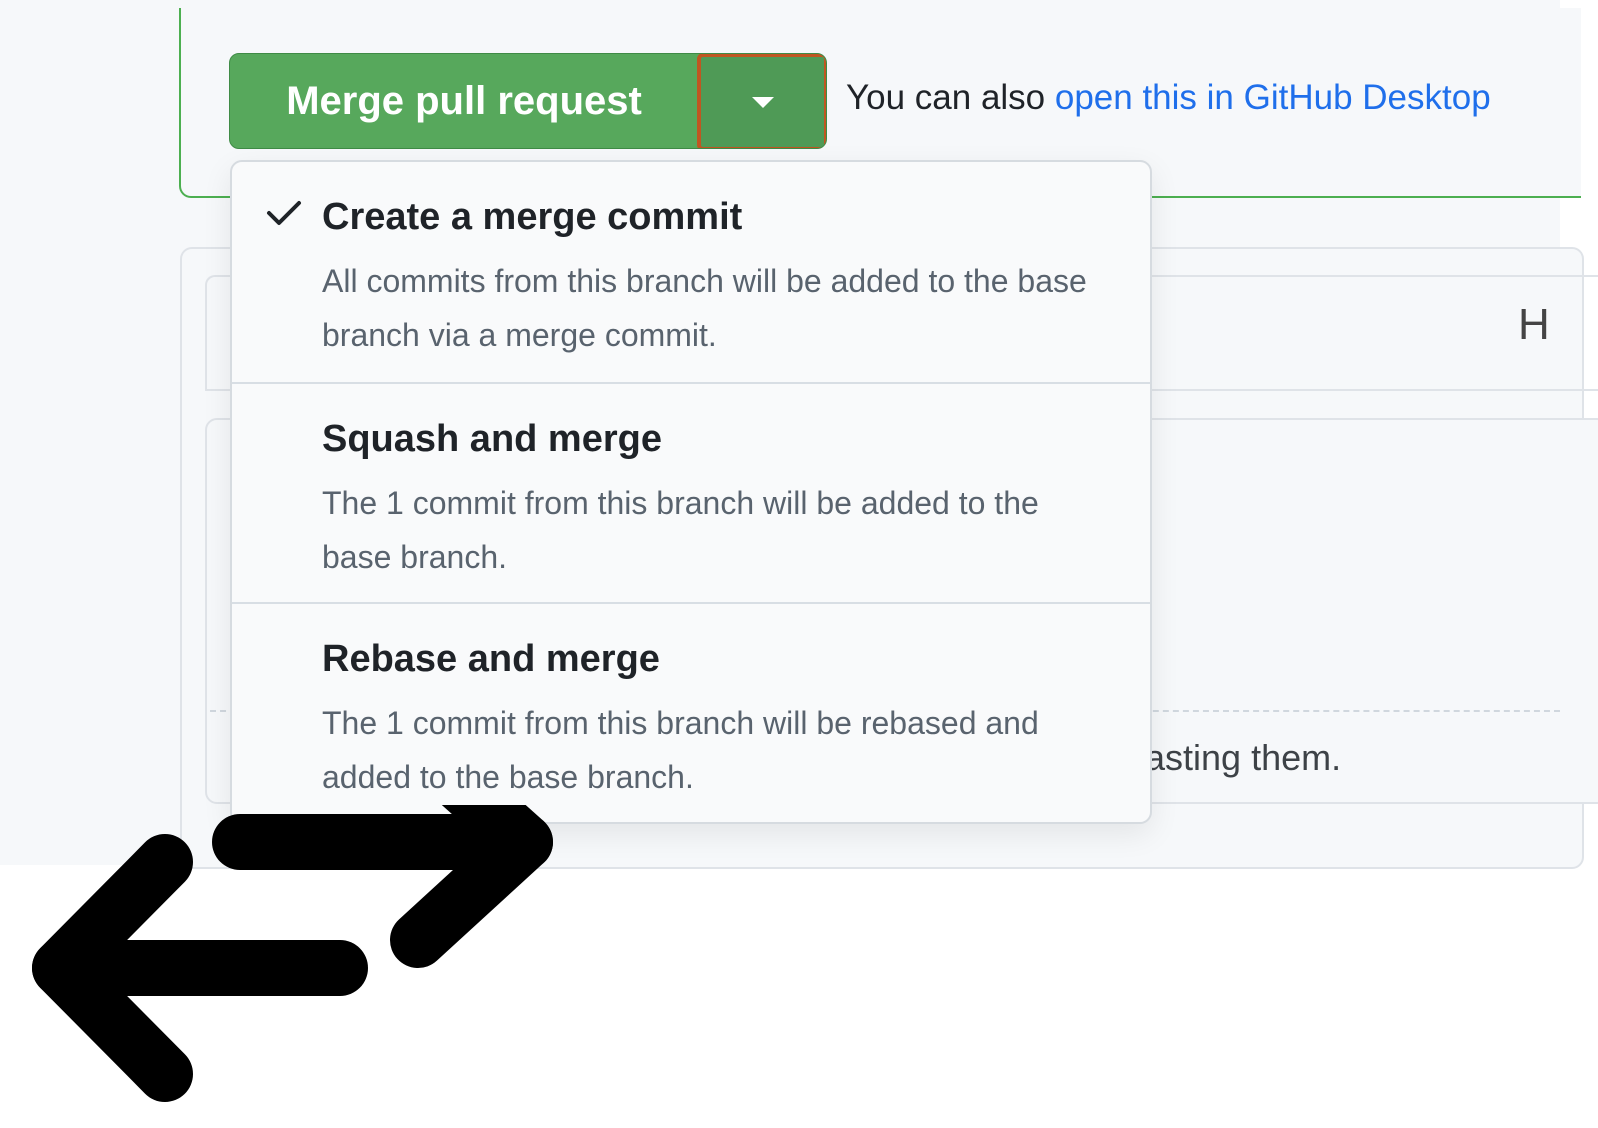 This screenshot has width=1598, height=1128. What do you see at coordinates (1243, 757) in the screenshot?
I see `partial-background-text: asting them.` at bounding box center [1243, 757].